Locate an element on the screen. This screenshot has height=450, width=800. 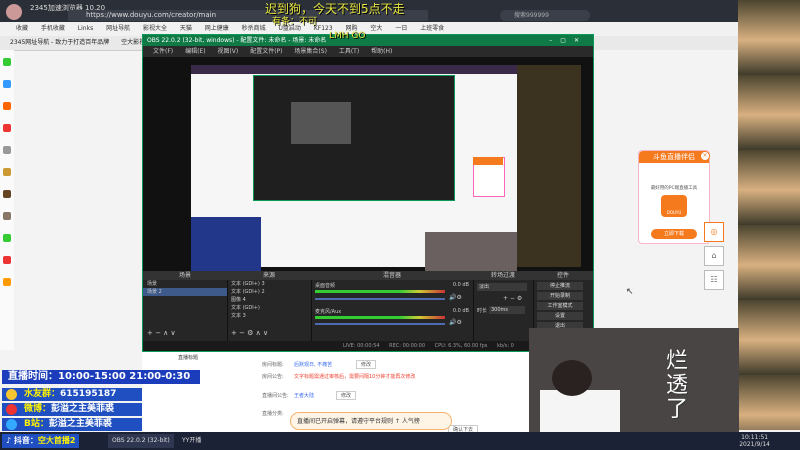
scene-item: 场景 is located at coordinates (185, 284).